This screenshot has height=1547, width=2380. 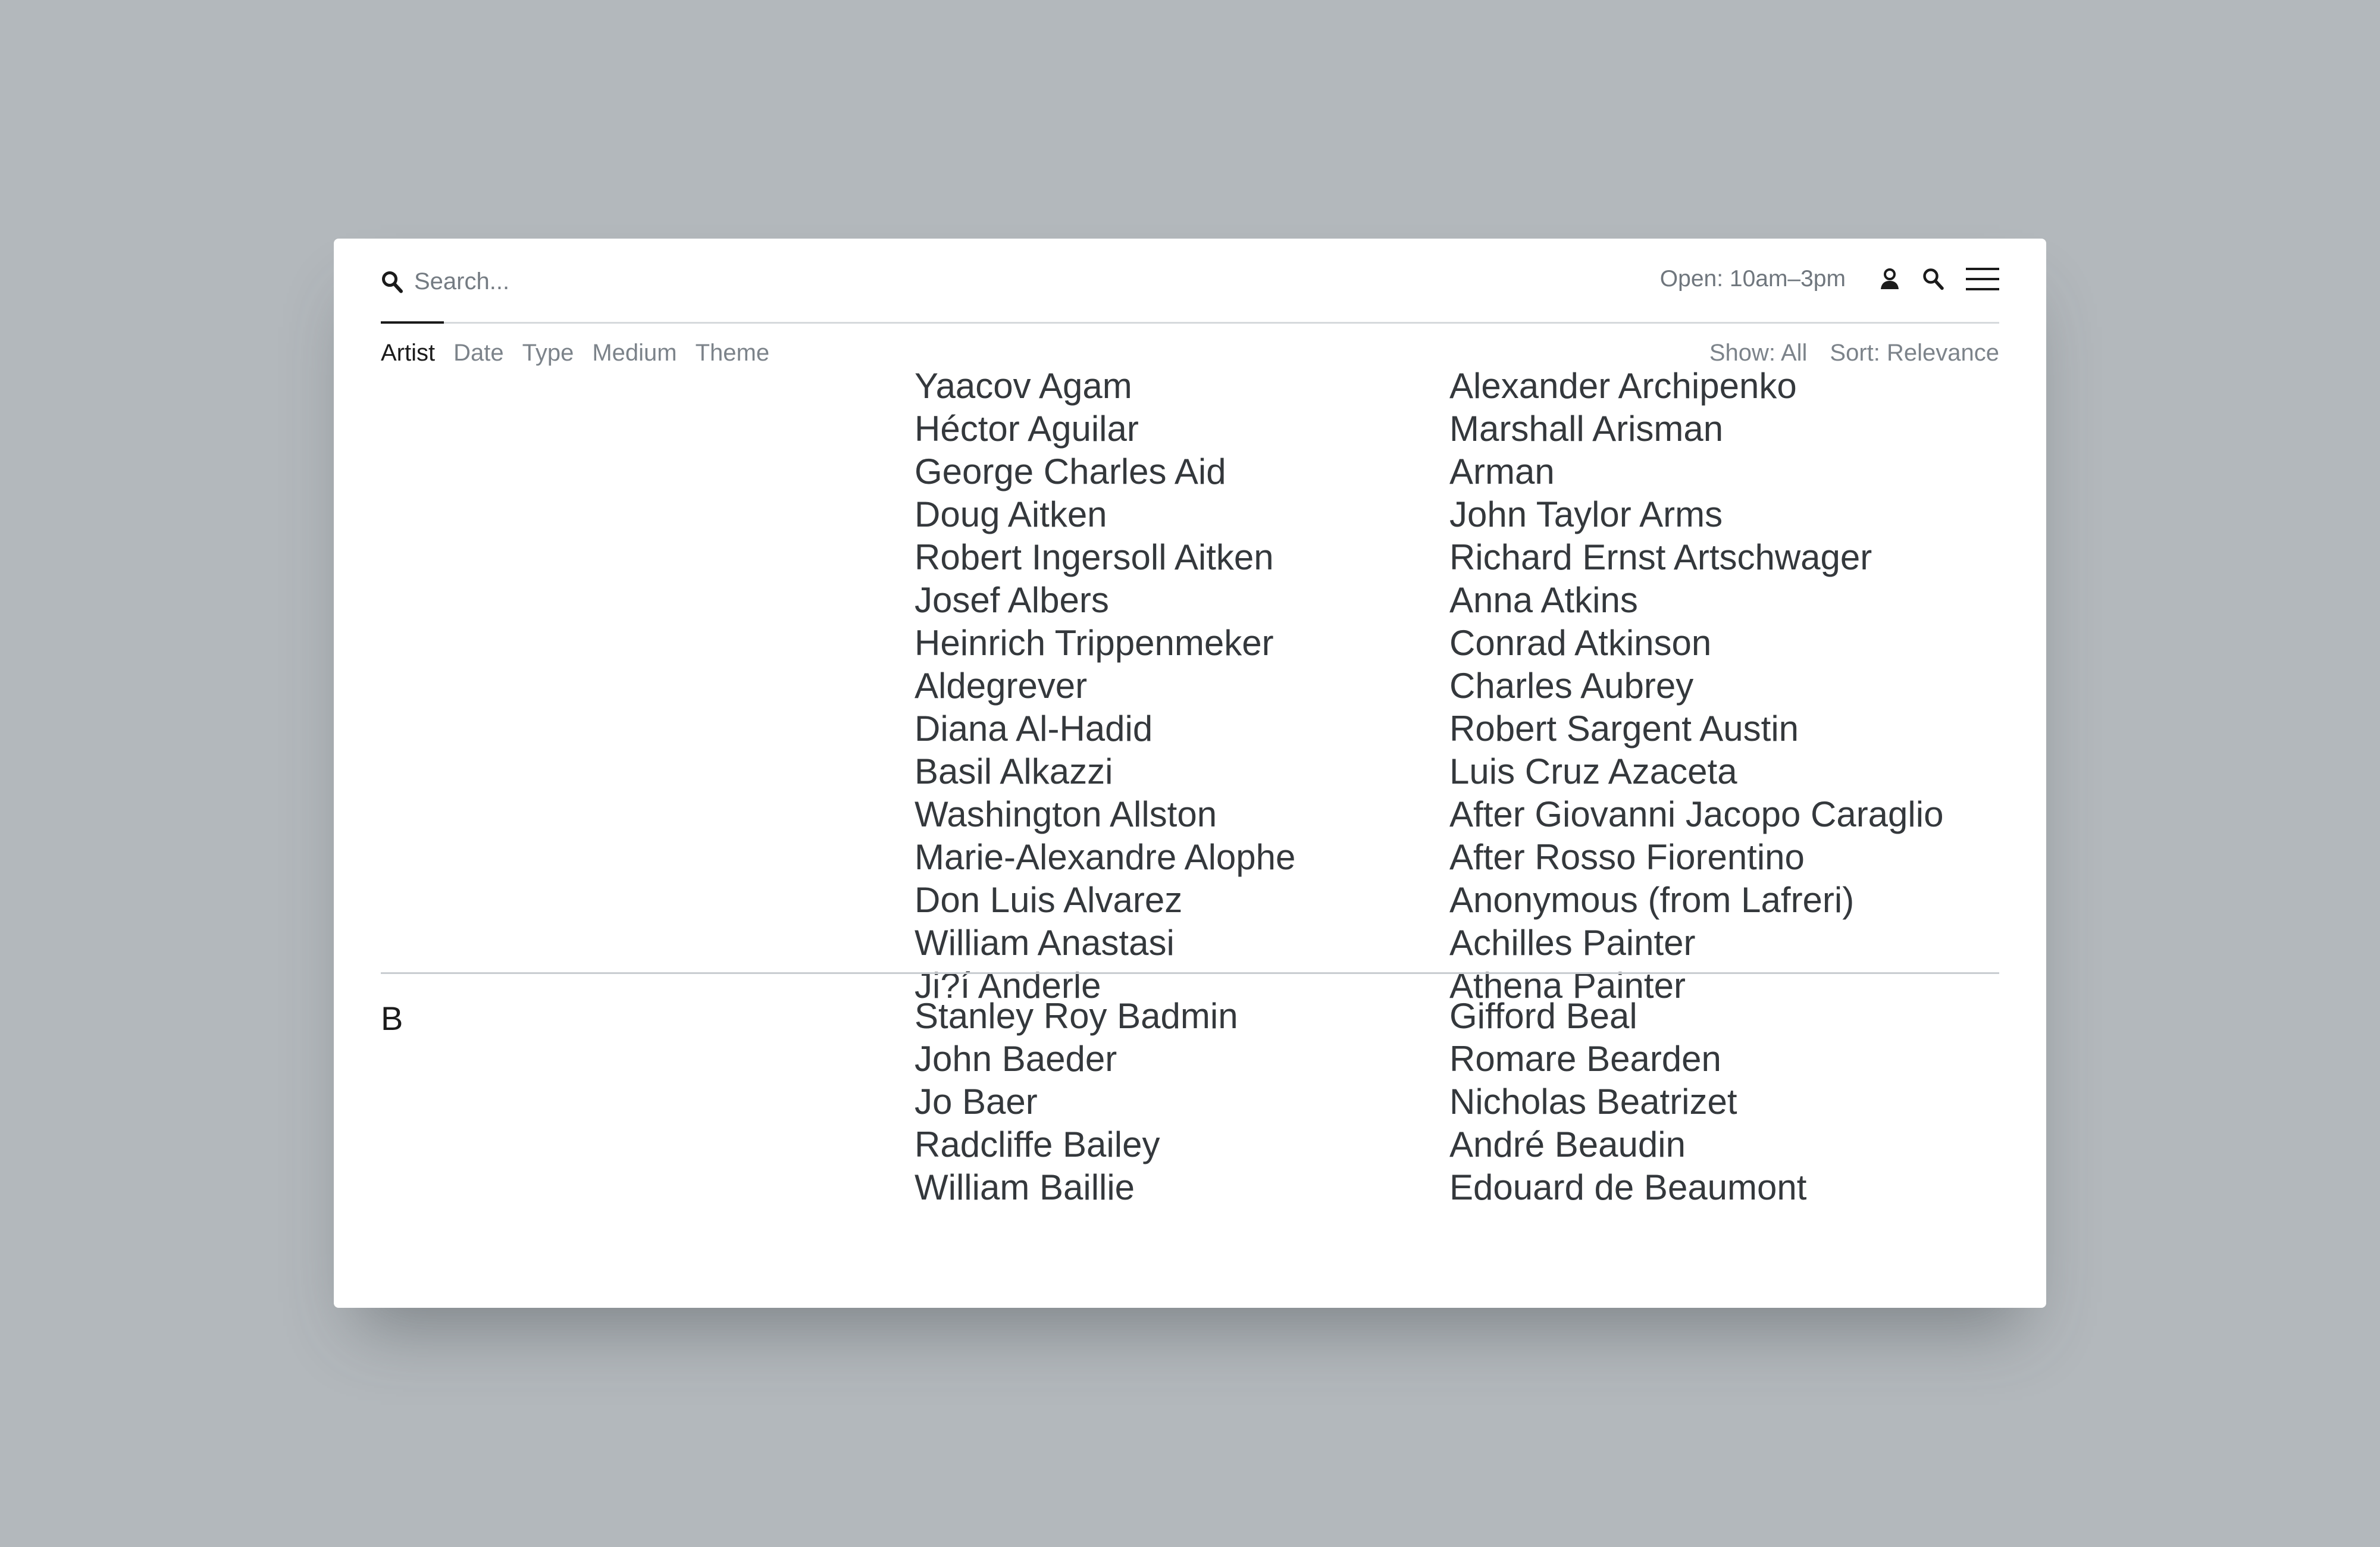 I want to click on artist-link: Washington Allston, so click(x=1105, y=814).